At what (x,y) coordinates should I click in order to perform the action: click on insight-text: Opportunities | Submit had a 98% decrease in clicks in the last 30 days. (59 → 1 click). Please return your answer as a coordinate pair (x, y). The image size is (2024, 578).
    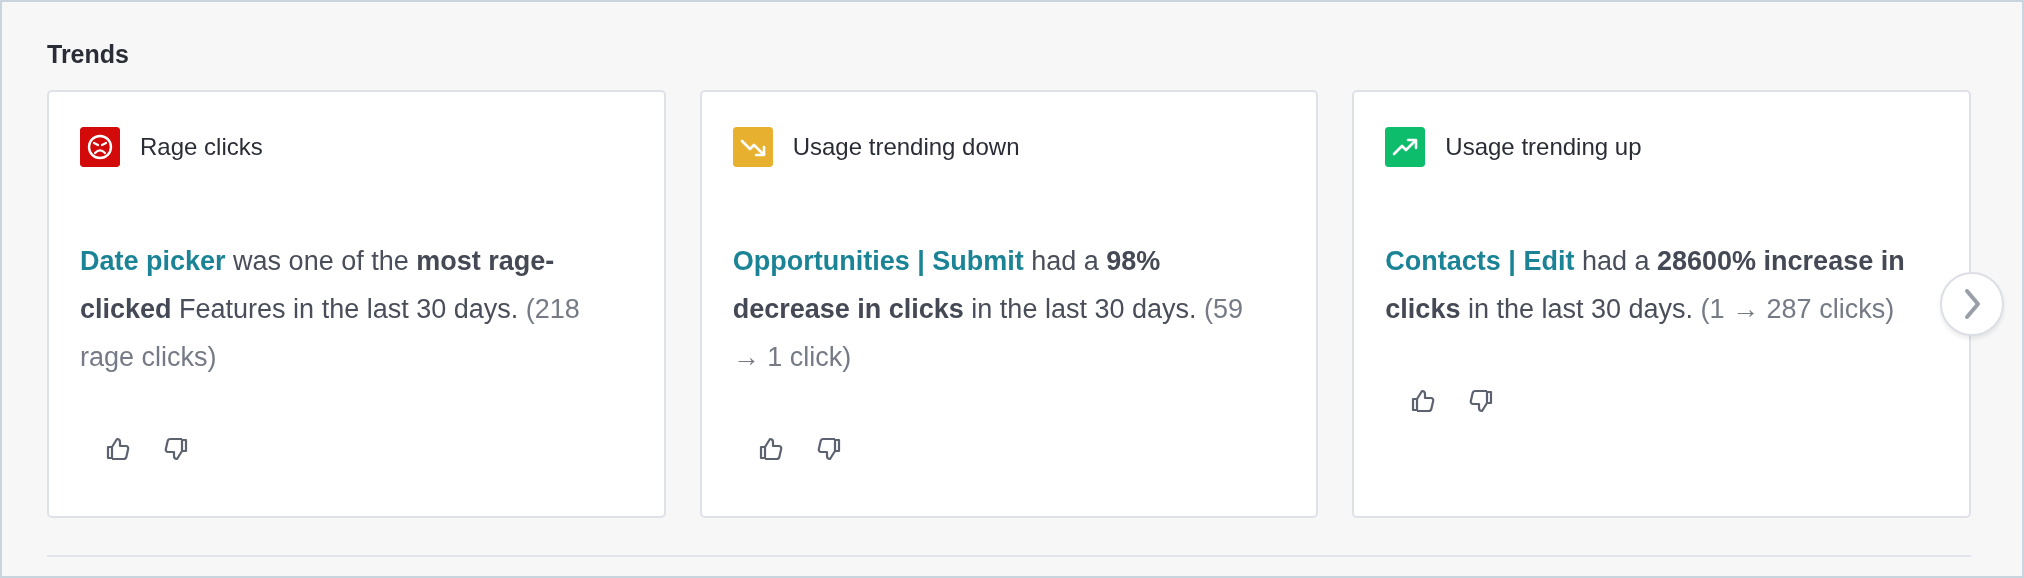
    Looking at the image, I should click on (988, 309).